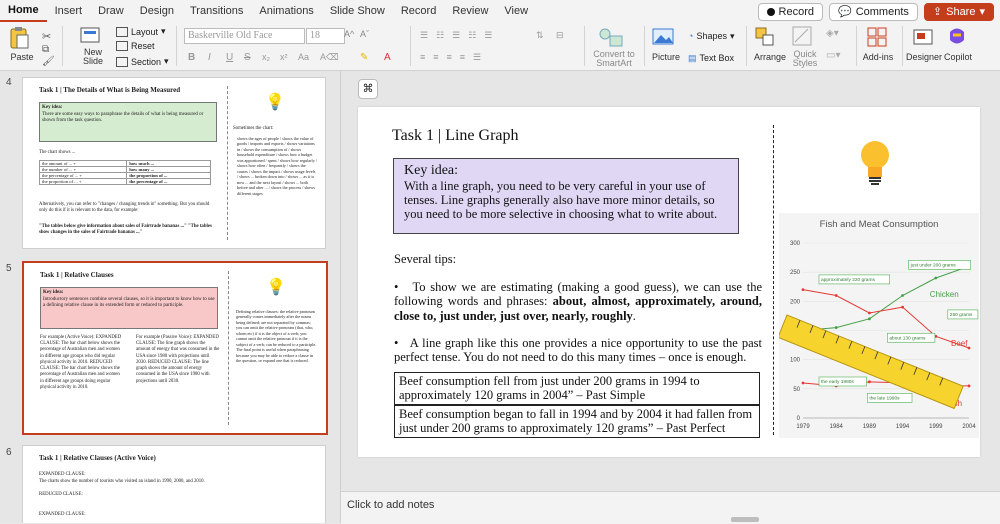 This screenshot has height=524, width=1000. What do you see at coordinates (745, 519) in the screenshot?
I see `horizontal-scrollbar` at bounding box center [745, 519].